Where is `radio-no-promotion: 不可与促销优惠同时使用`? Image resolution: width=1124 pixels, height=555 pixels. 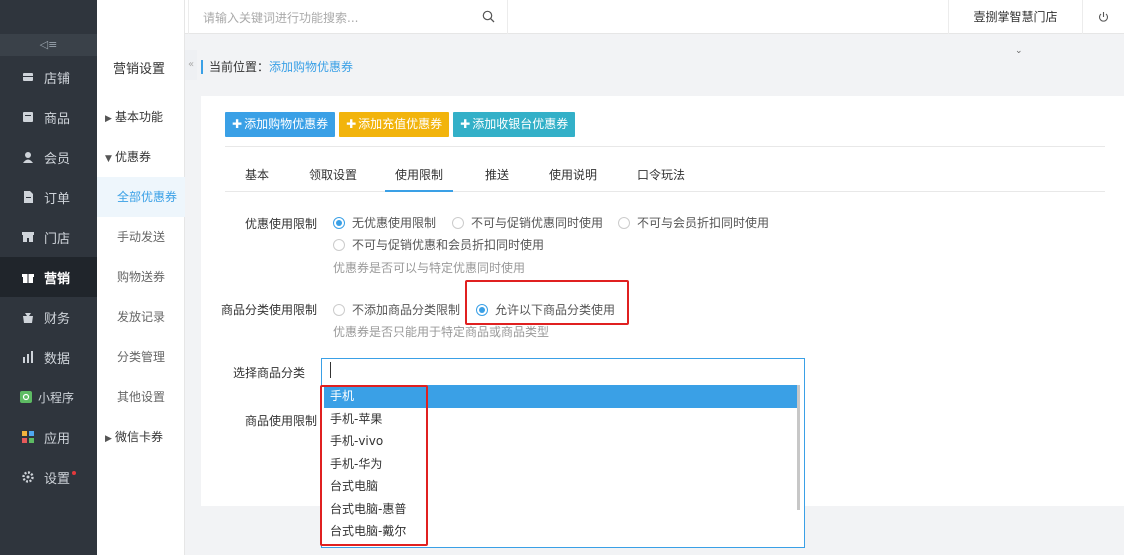 radio-no-promotion: 不可与促销优惠同时使用 is located at coordinates (527, 222).